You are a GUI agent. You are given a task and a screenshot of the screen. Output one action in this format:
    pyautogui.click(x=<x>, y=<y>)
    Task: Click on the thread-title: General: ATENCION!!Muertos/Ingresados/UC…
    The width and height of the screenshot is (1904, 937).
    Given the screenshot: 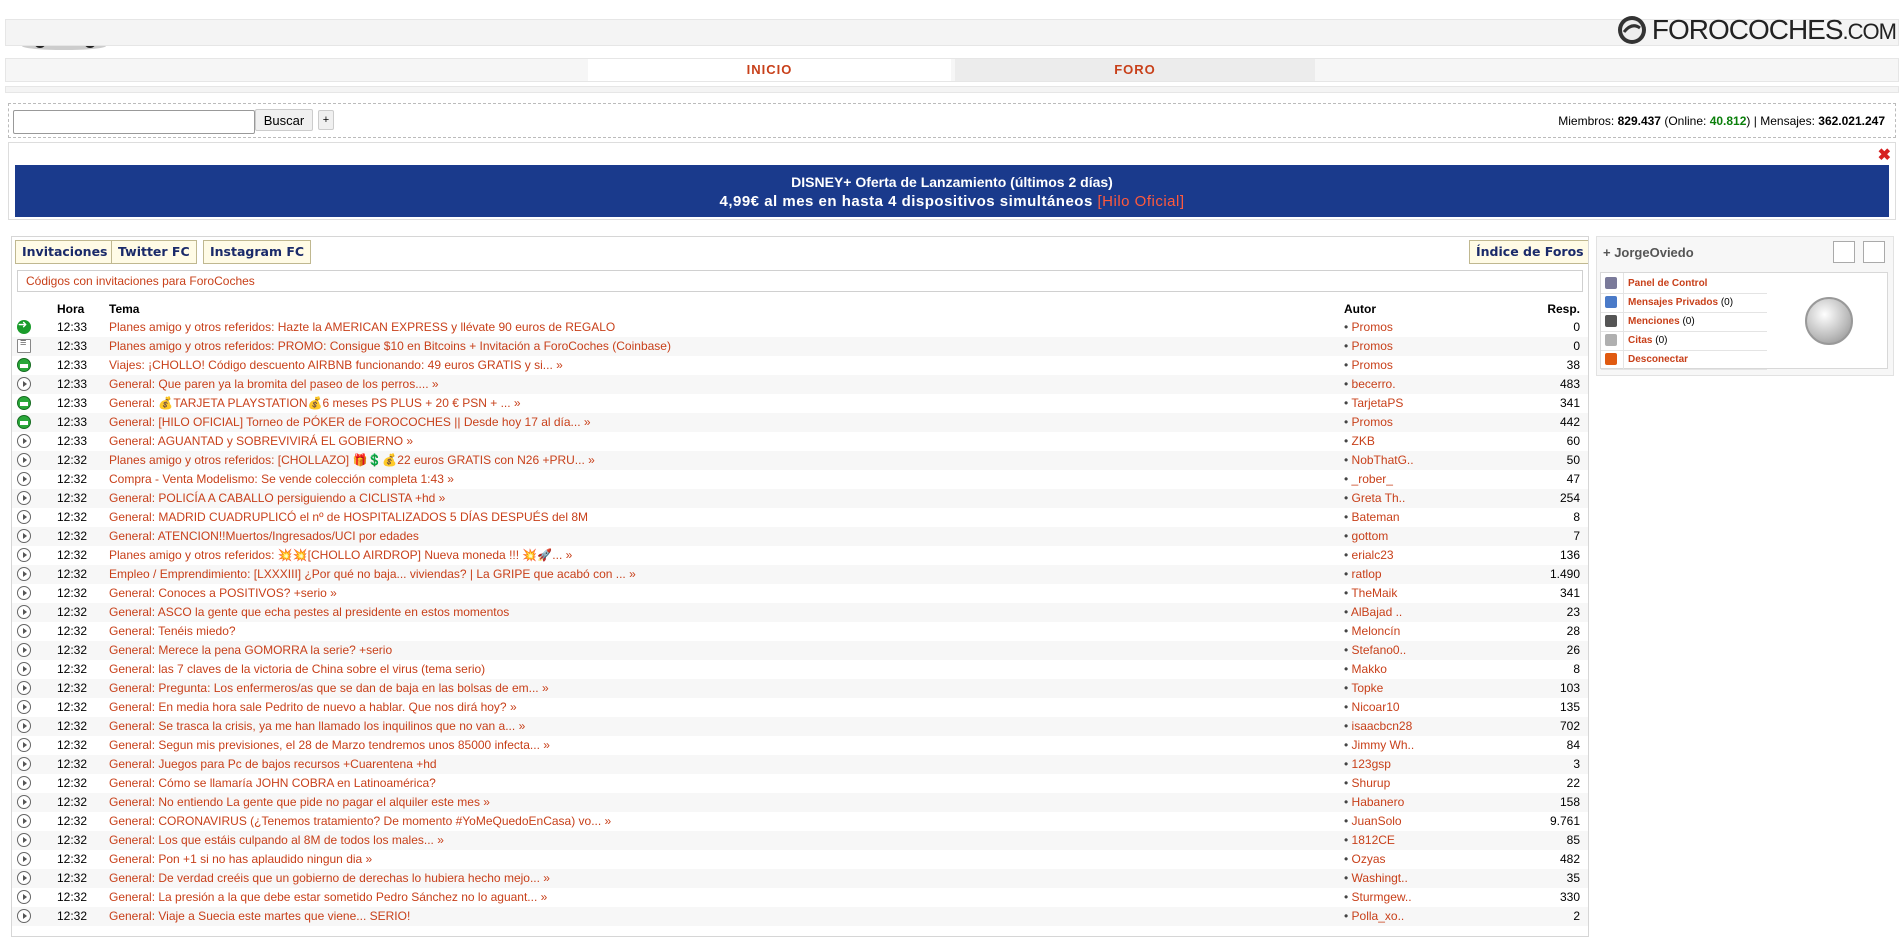 What is the action you would take?
    pyautogui.click(x=264, y=536)
    